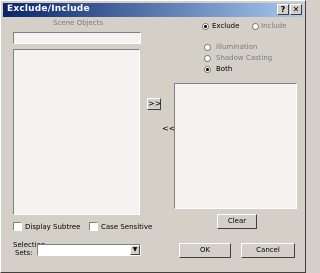 Image resolution: width=320 pixels, height=273 pixels. I want to click on double-chevron-right-icon: >>, so click(155, 103).